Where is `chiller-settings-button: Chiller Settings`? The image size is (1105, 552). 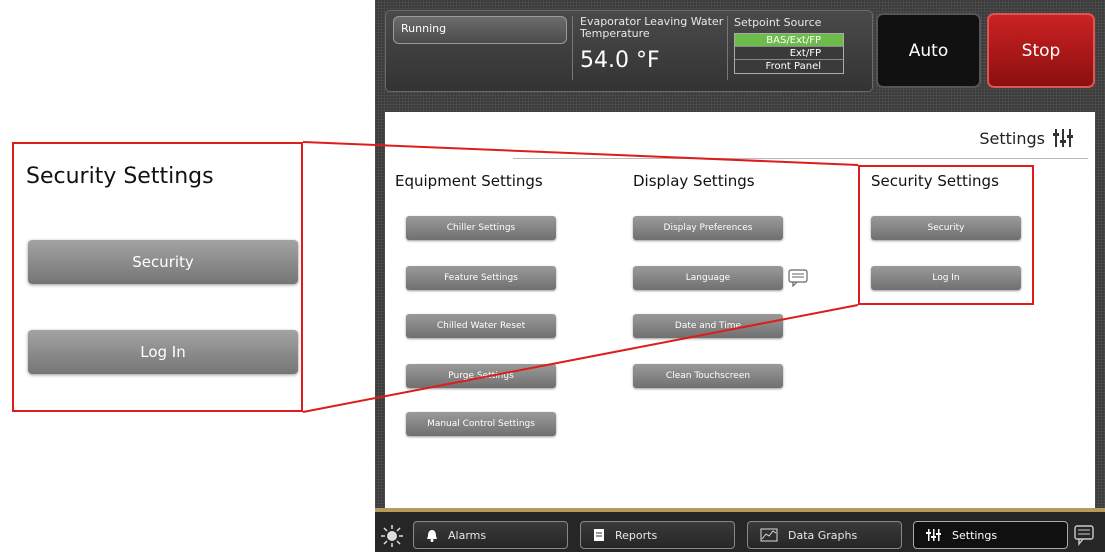 chiller-settings-button: Chiller Settings is located at coordinates (481, 228).